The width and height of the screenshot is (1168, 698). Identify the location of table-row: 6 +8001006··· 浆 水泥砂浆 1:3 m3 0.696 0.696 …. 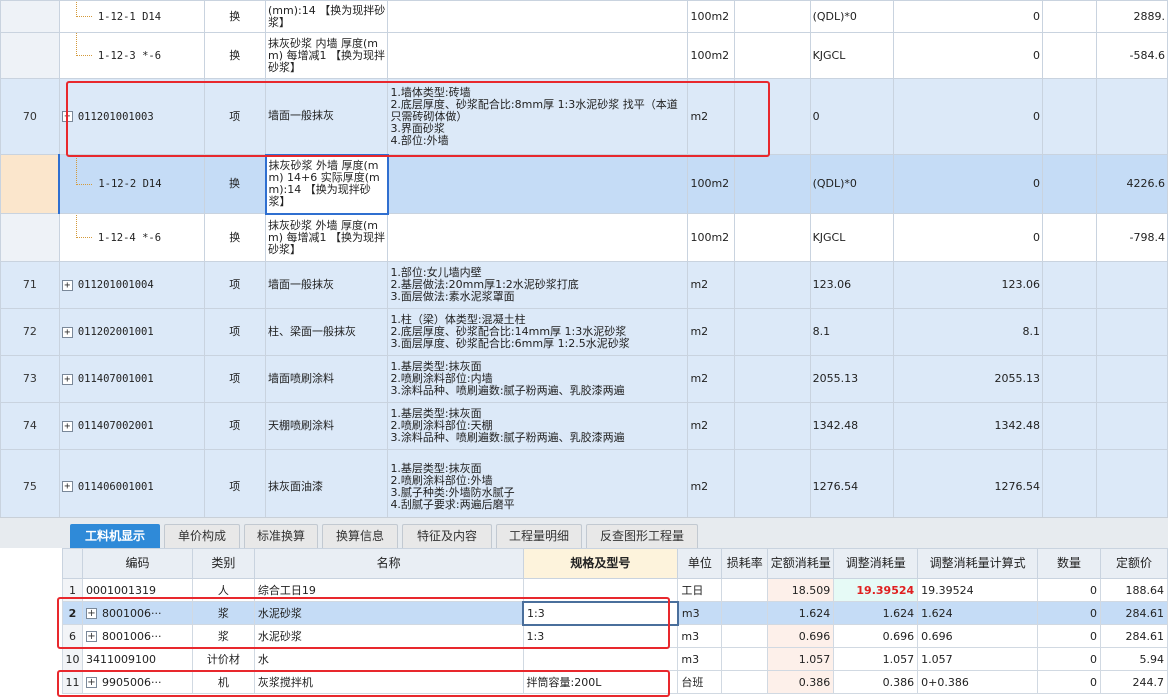
(615, 636).